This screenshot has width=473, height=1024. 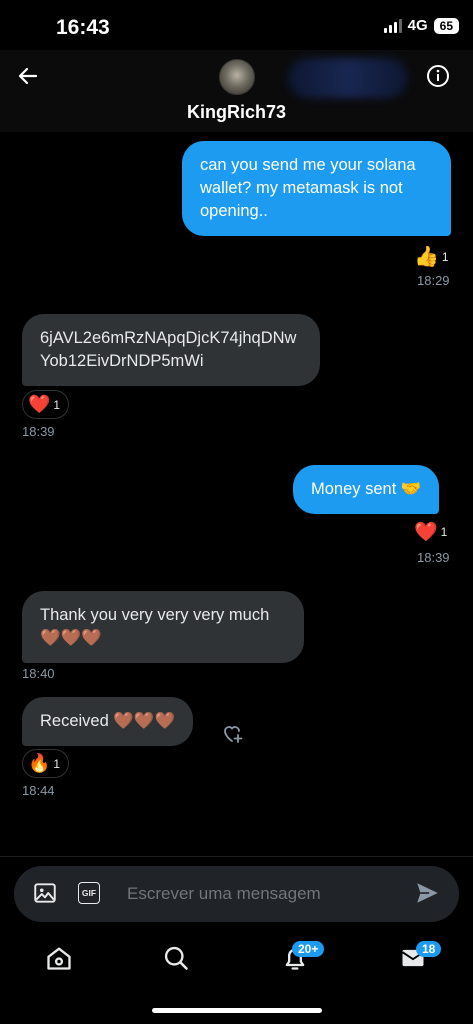 I want to click on reaction: 🔥 1, so click(x=46, y=763).